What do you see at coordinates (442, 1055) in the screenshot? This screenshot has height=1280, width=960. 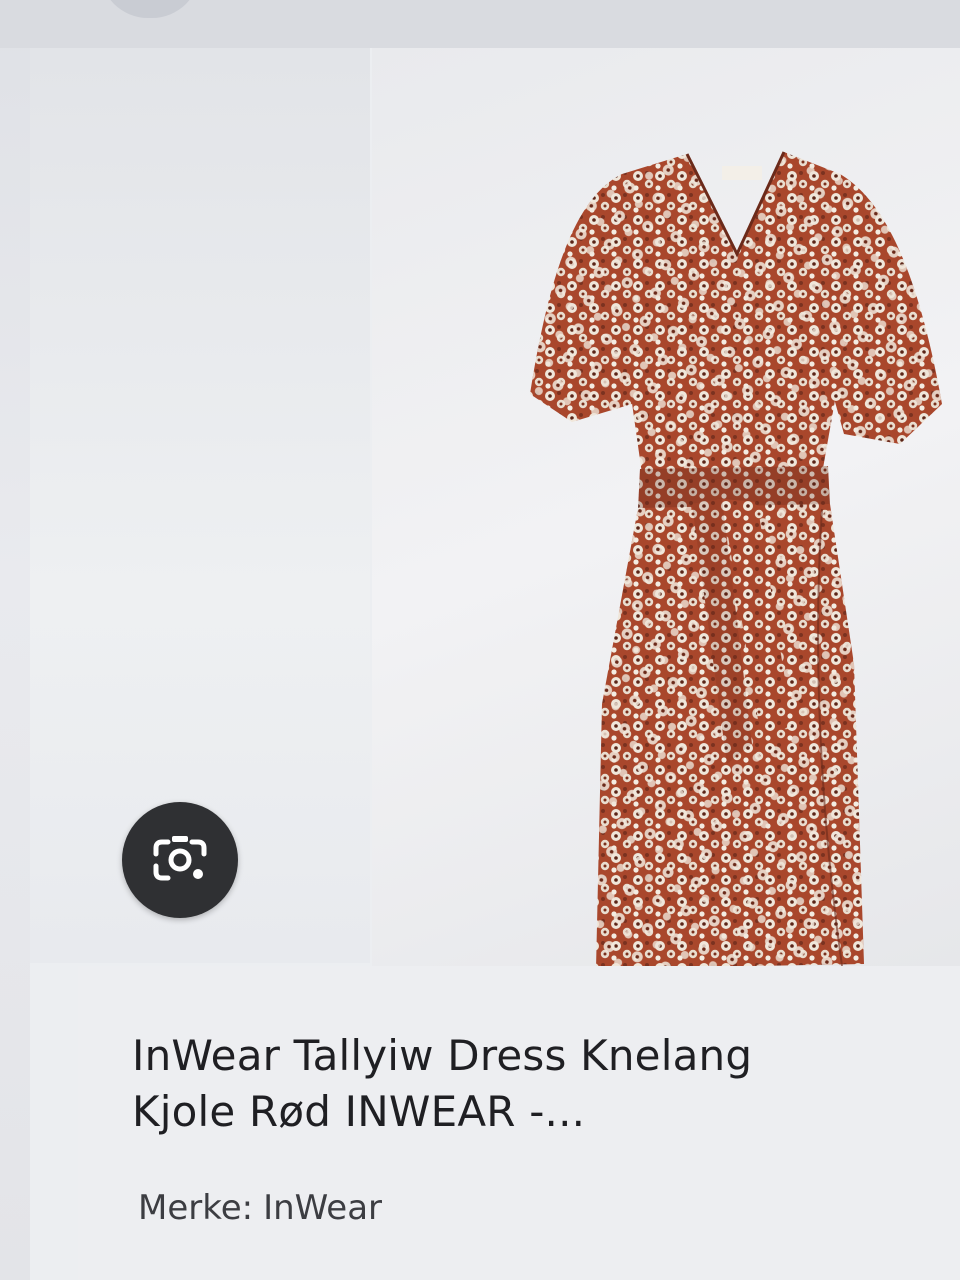 I see `result-title-line-1: InWear Tallyiw Dress Knelang` at bounding box center [442, 1055].